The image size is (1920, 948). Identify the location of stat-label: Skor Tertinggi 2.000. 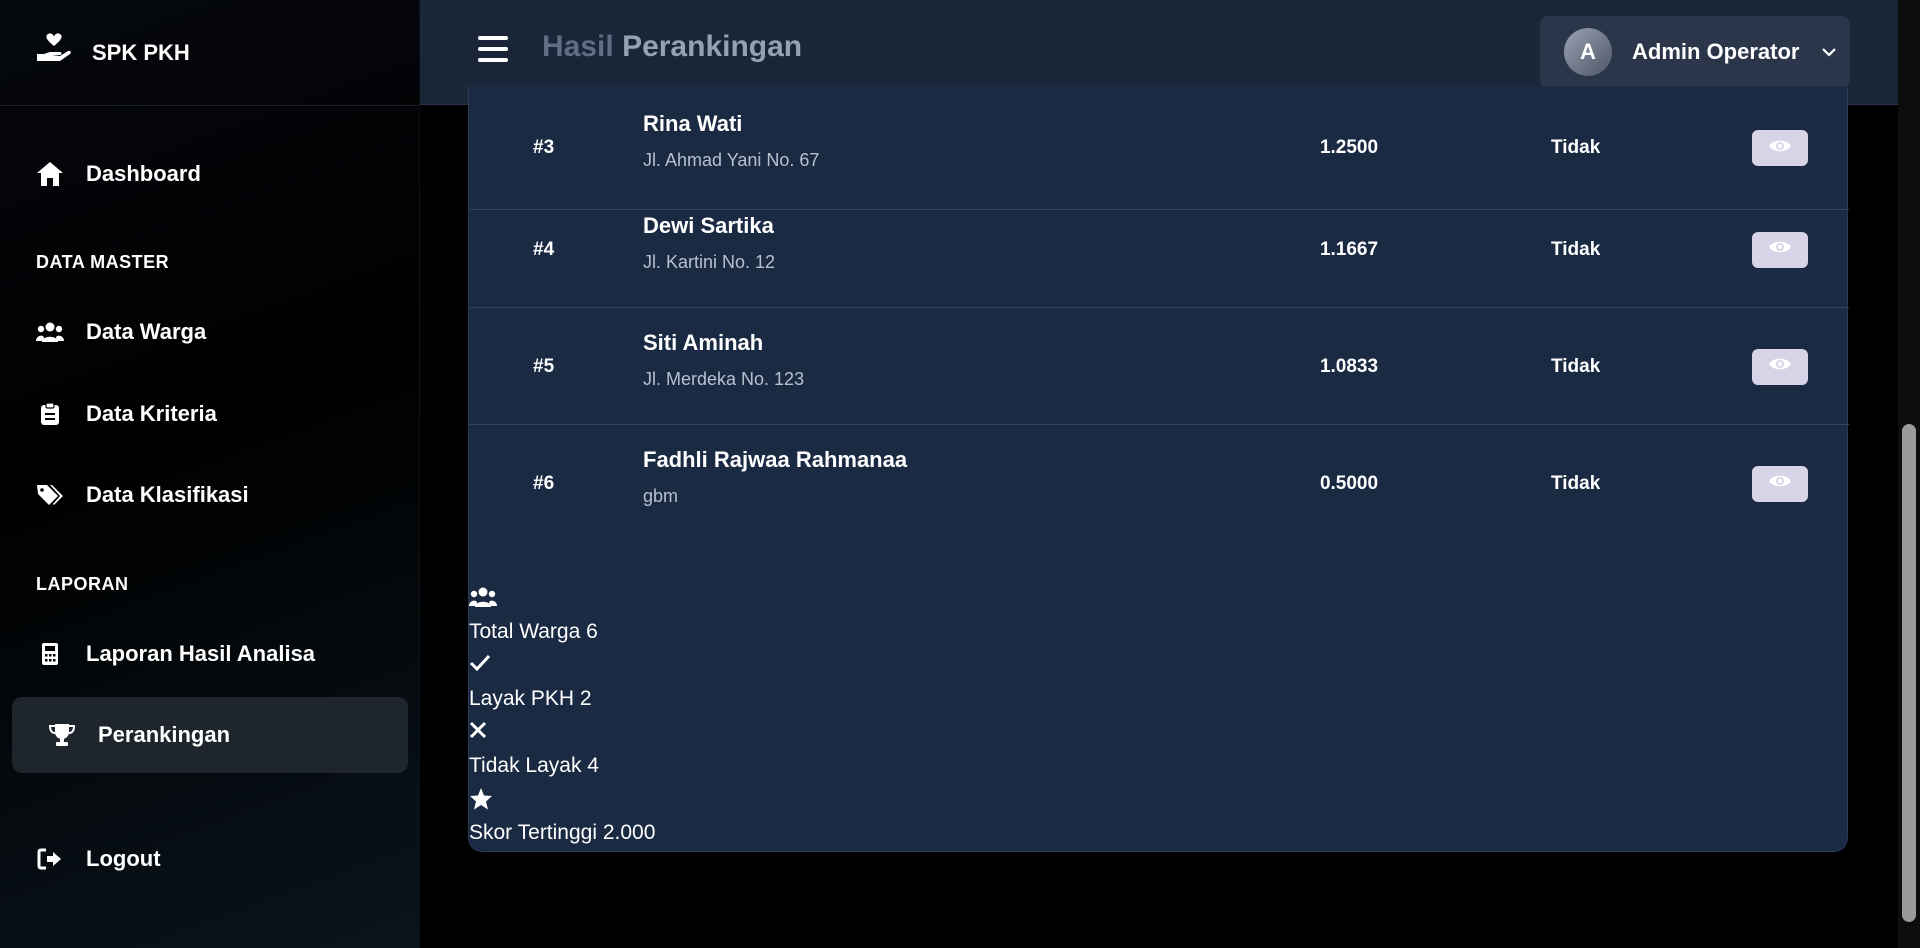
(562, 832).